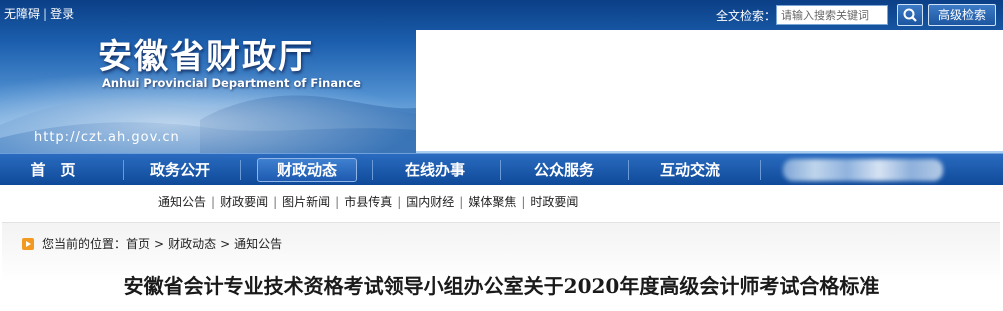  Describe the element at coordinates (435, 170) in the screenshot. I see `nav-item-online-services: 在线办事` at that location.